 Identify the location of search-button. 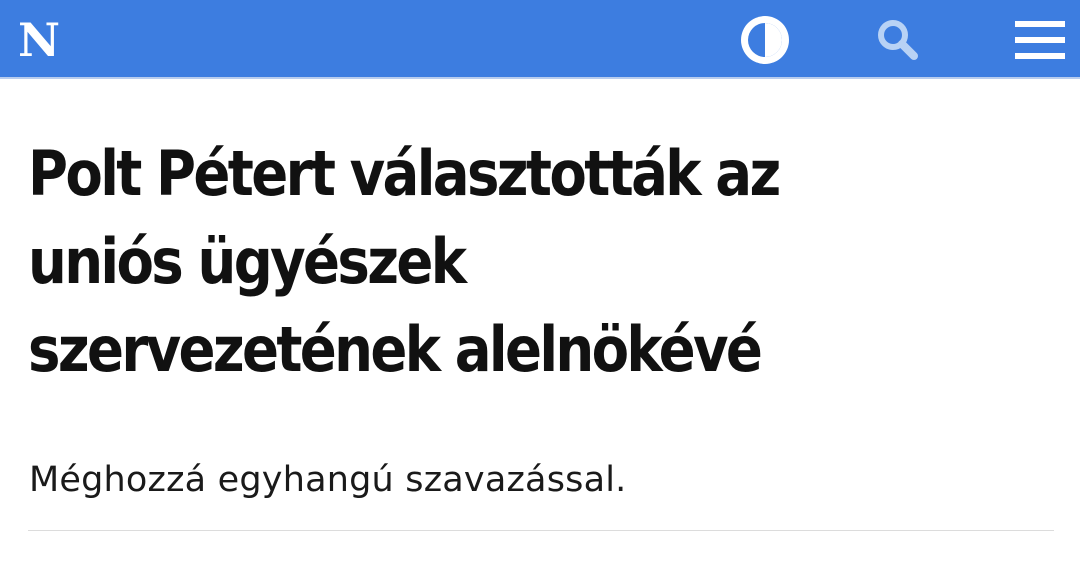
(898, 39).